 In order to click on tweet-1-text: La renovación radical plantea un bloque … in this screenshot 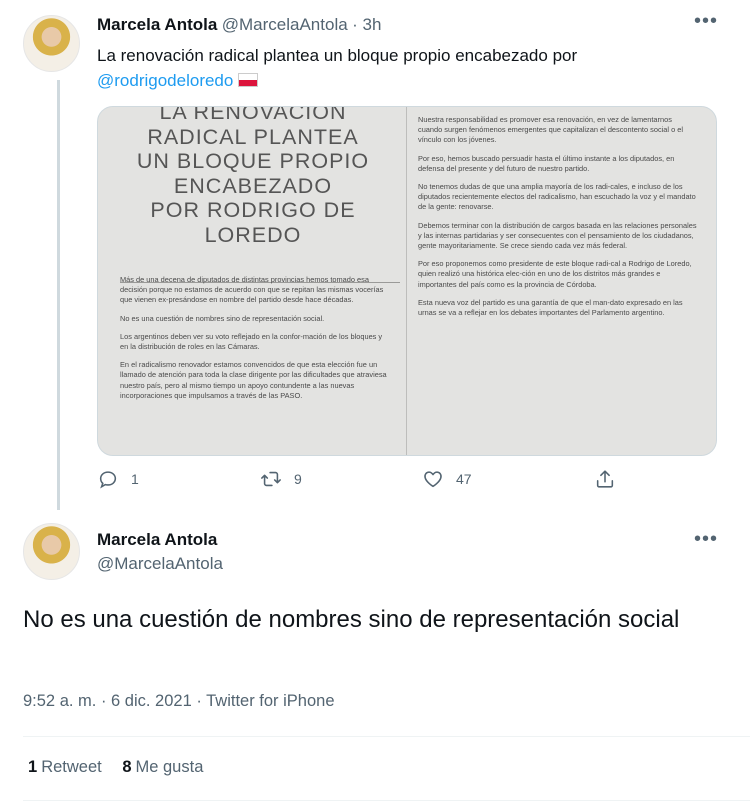, I will do `click(412, 68)`.